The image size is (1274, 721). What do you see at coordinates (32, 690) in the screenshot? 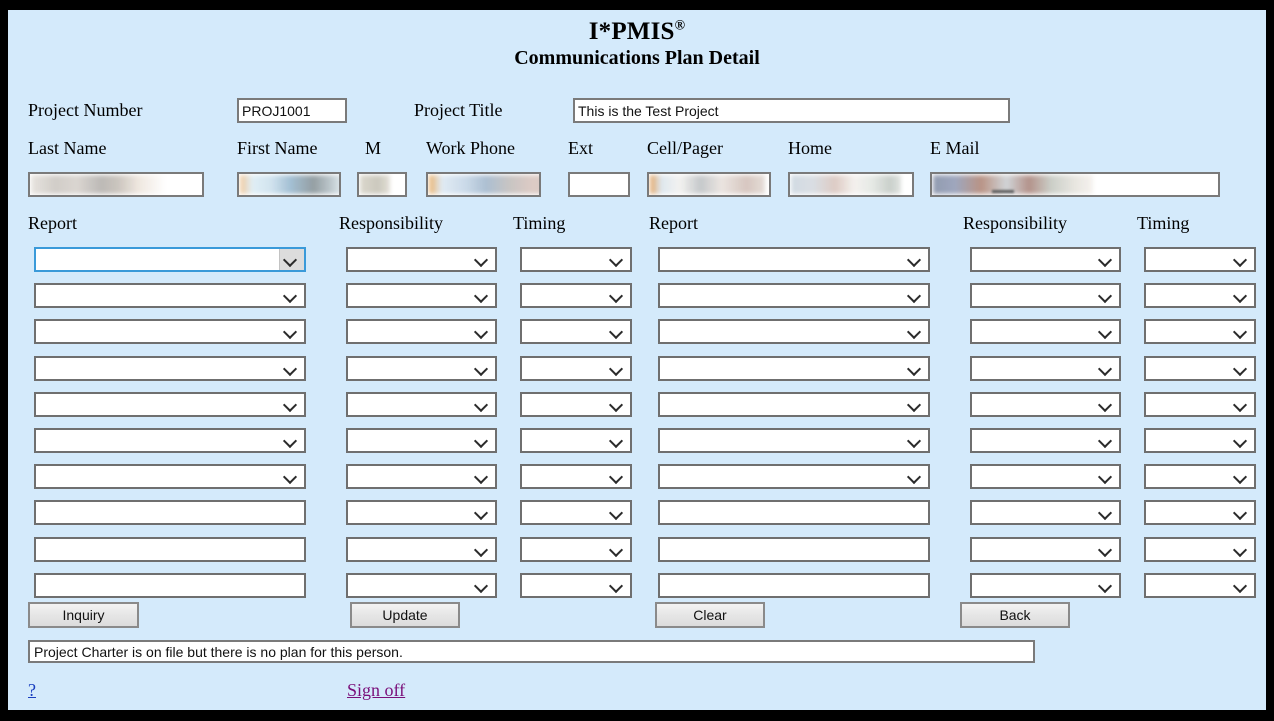
I see `help-link: ?` at bounding box center [32, 690].